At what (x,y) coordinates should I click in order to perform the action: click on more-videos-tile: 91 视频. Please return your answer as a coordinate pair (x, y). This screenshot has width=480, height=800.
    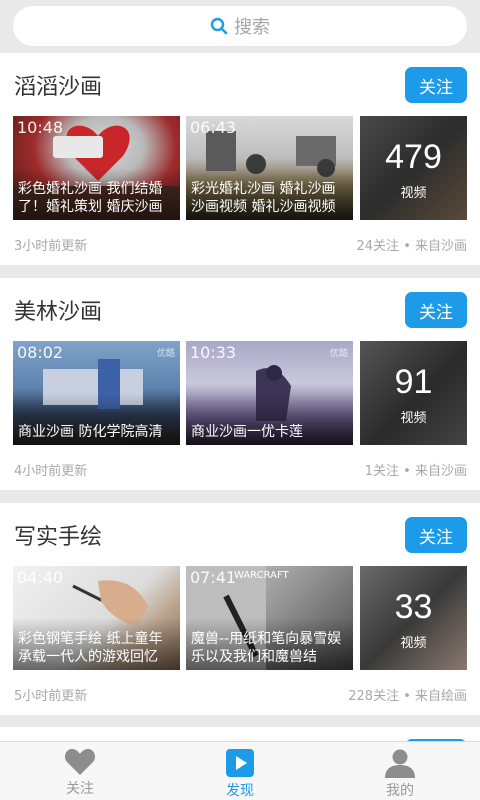
    Looking at the image, I should click on (413, 393).